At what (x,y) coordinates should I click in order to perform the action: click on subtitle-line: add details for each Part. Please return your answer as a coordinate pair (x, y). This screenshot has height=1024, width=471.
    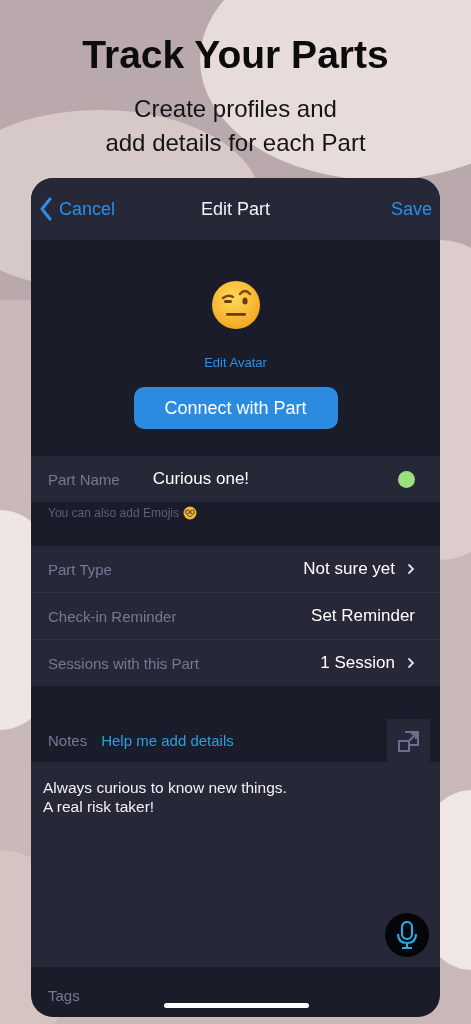
    Looking at the image, I should click on (235, 143).